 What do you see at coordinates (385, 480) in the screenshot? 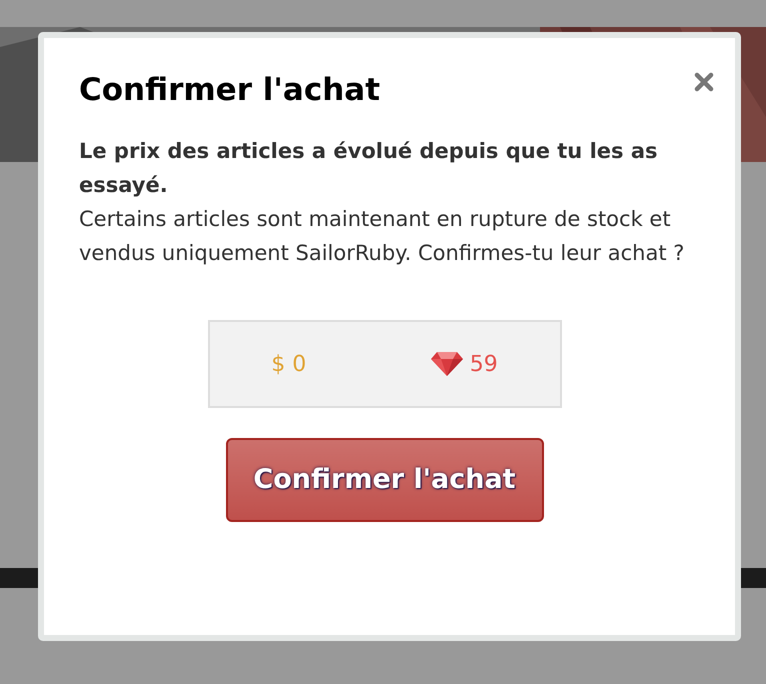
I see `confirm-button: Confirmer l'achat` at bounding box center [385, 480].